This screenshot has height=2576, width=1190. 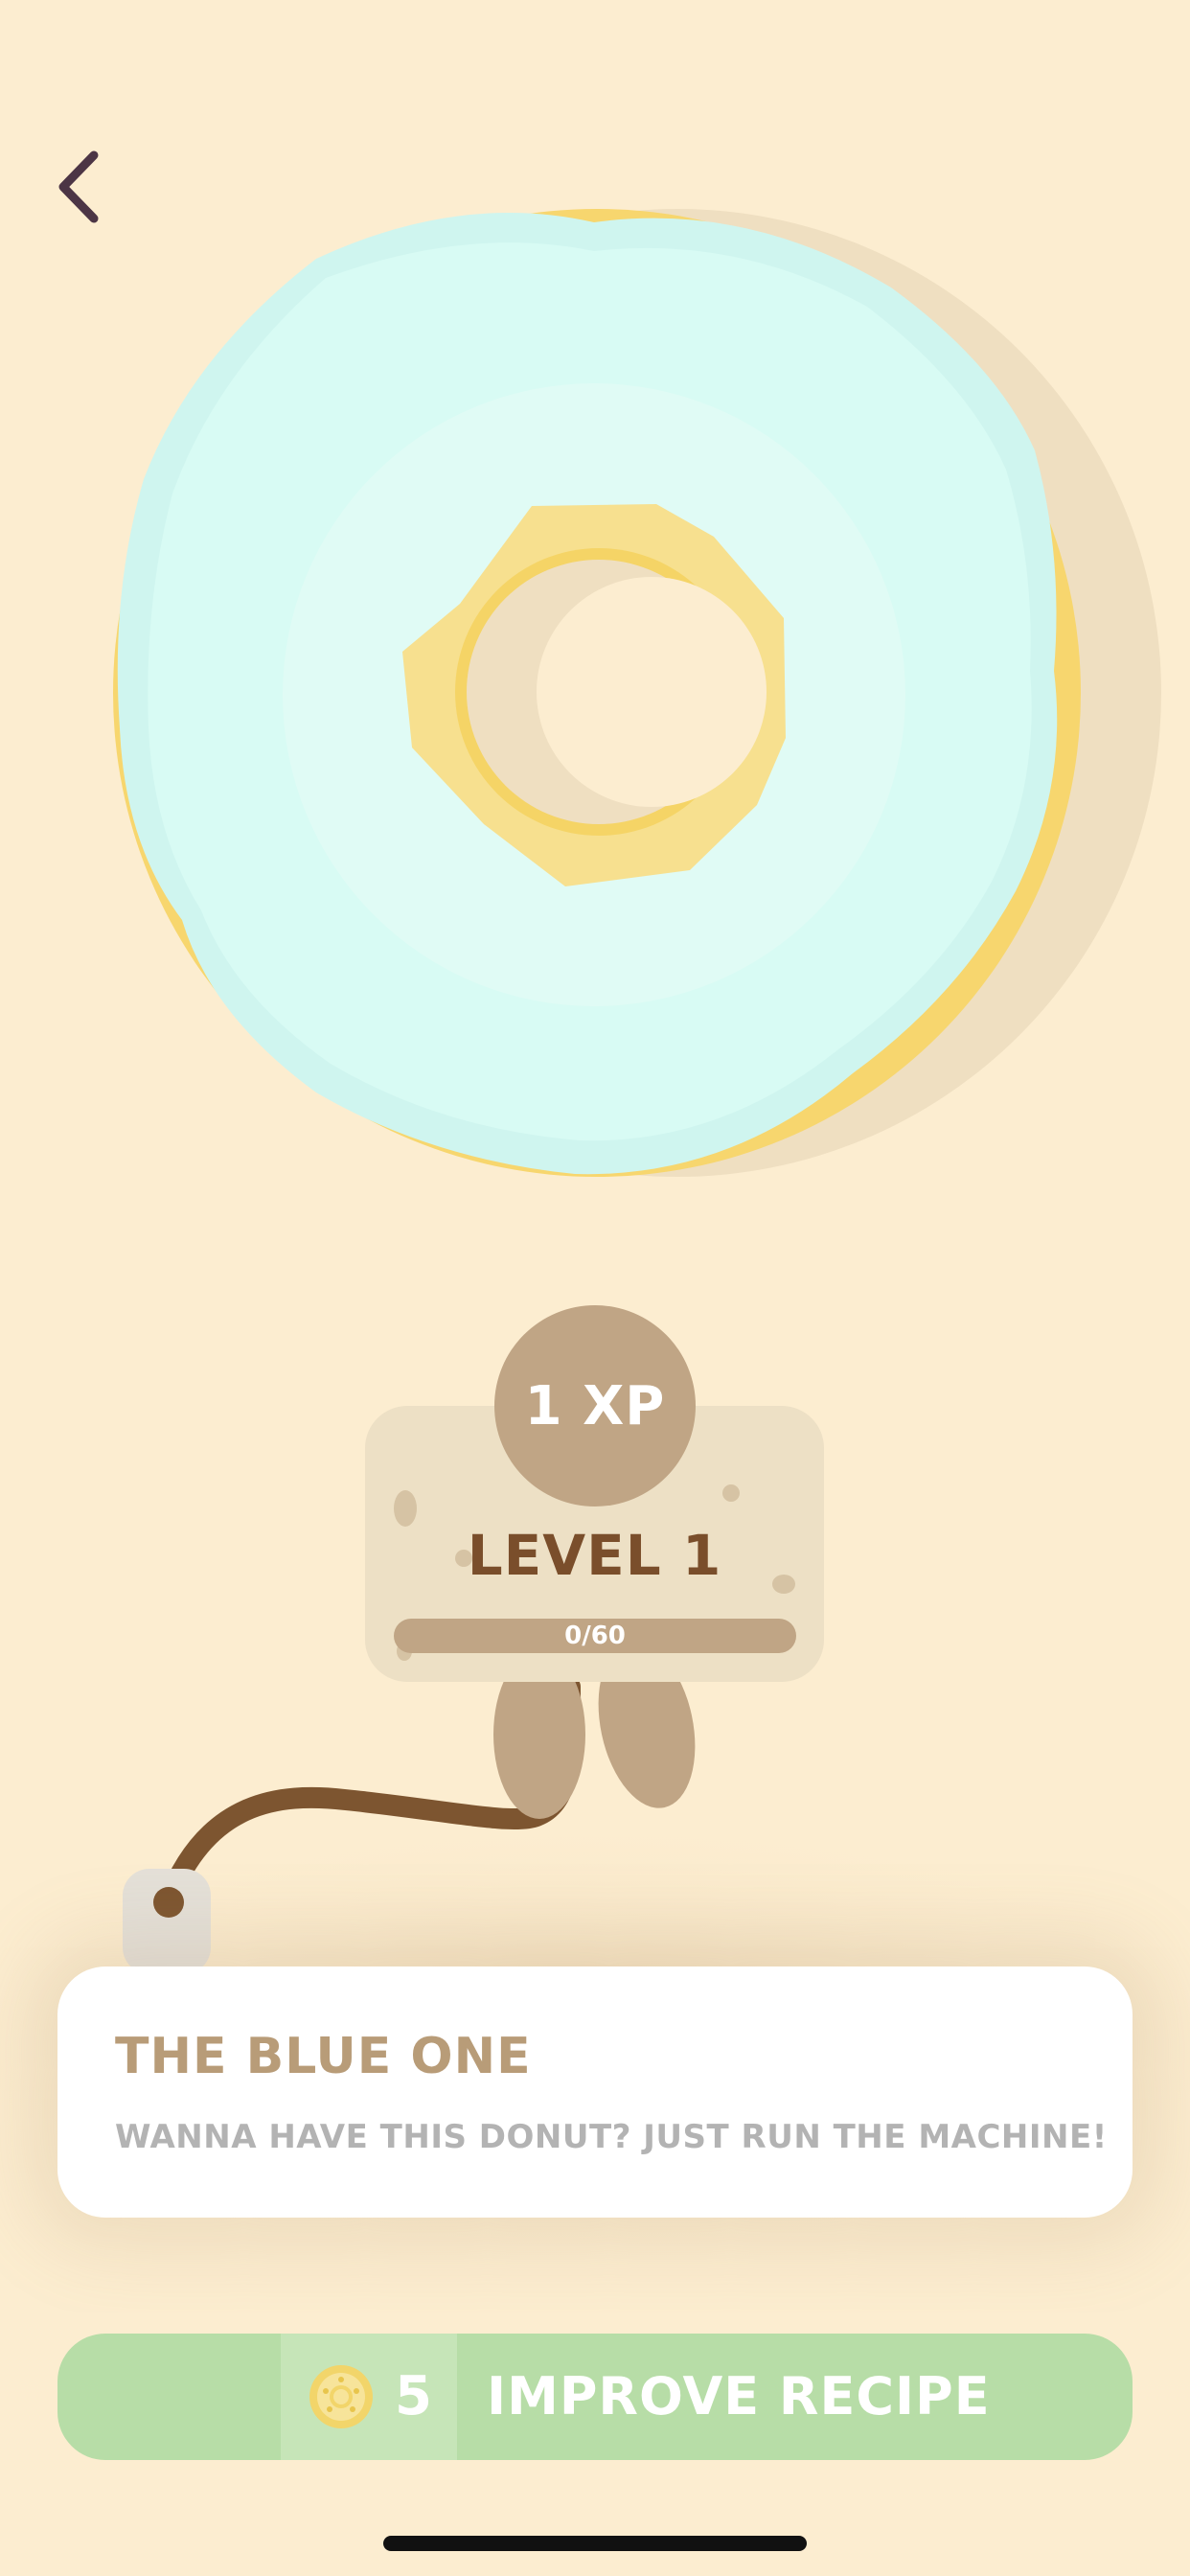 I want to click on back-button, so click(x=82, y=187).